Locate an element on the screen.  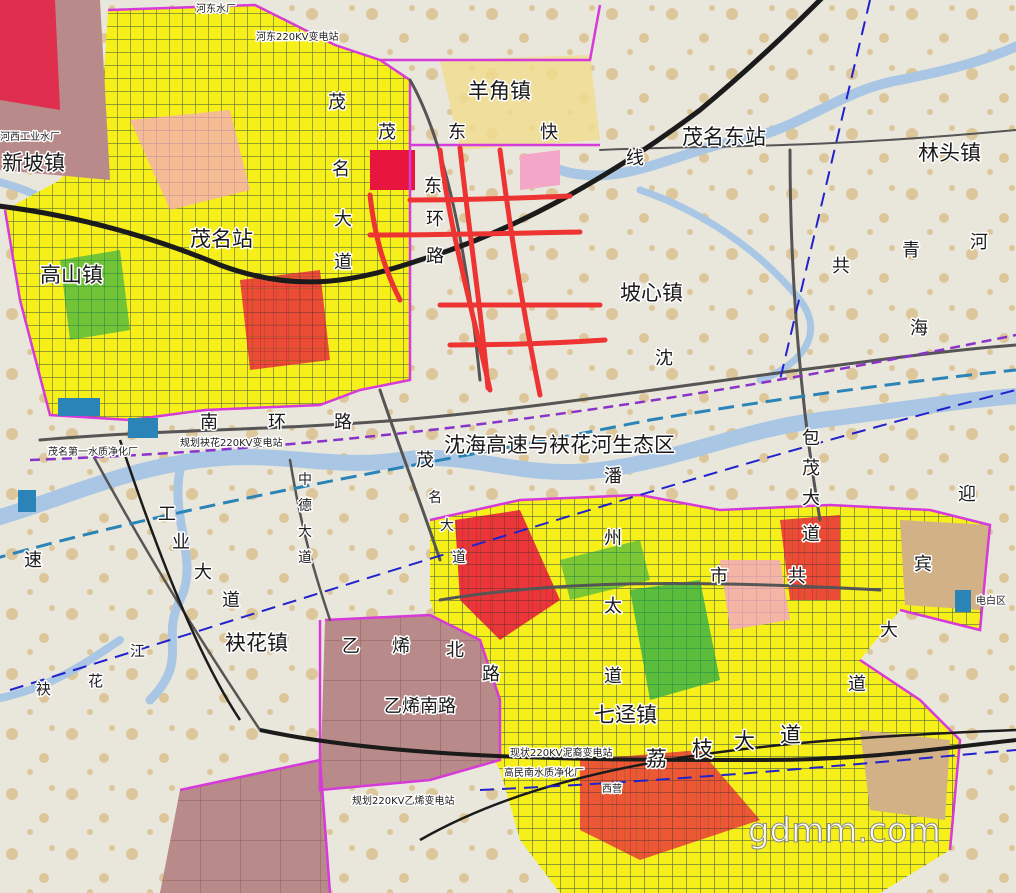
road-shenhai-1: 共 is located at coordinates (841, 266).